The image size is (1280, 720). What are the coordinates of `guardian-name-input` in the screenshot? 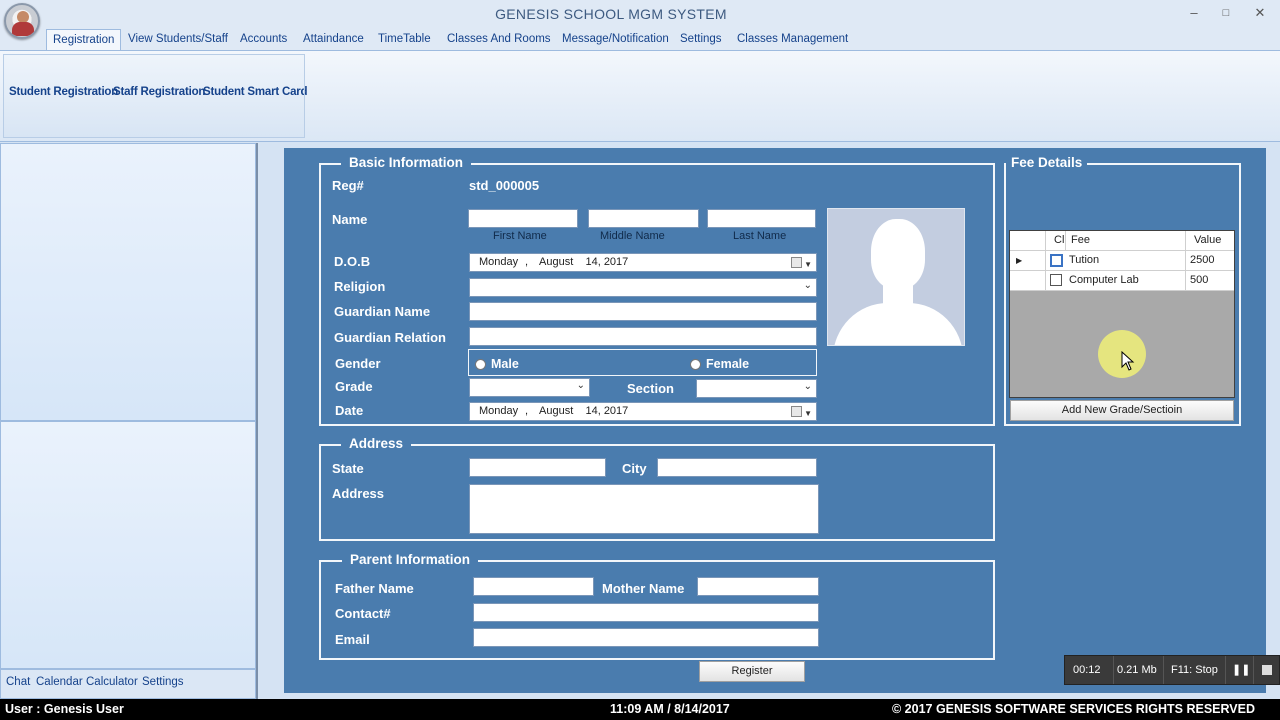 It's located at (643, 311).